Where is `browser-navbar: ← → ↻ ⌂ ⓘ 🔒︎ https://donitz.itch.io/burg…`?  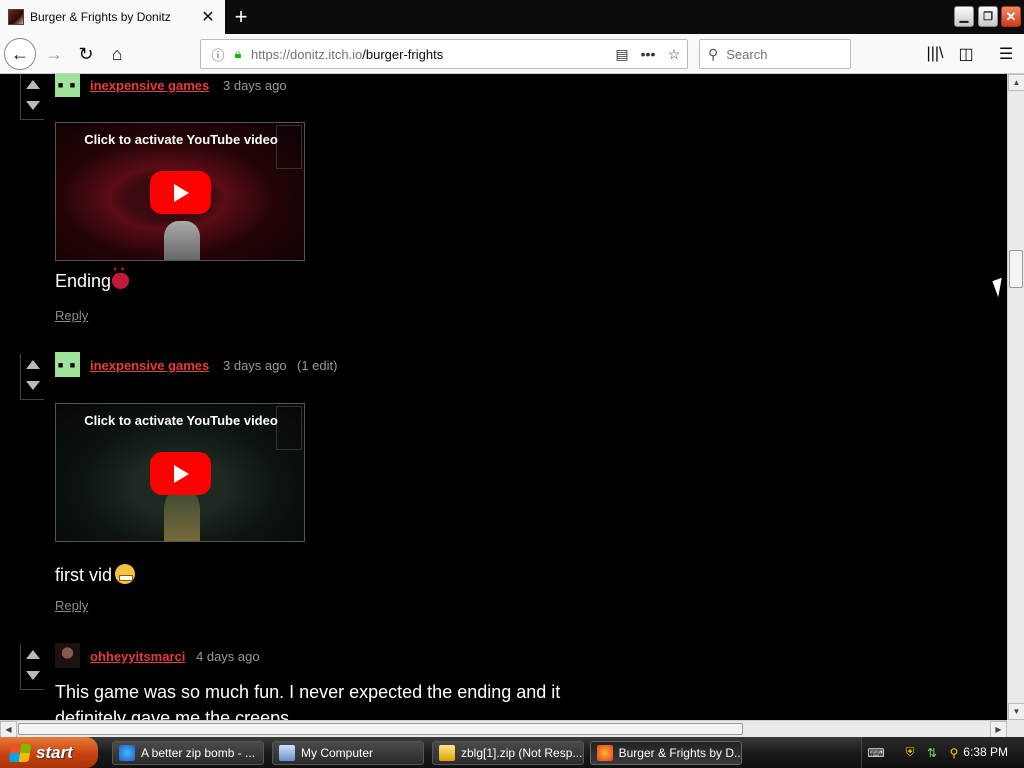 browser-navbar: ← → ↻ ⌂ ⓘ 🔒︎ https://donitz.itch.io/burg… is located at coordinates (512, 54).